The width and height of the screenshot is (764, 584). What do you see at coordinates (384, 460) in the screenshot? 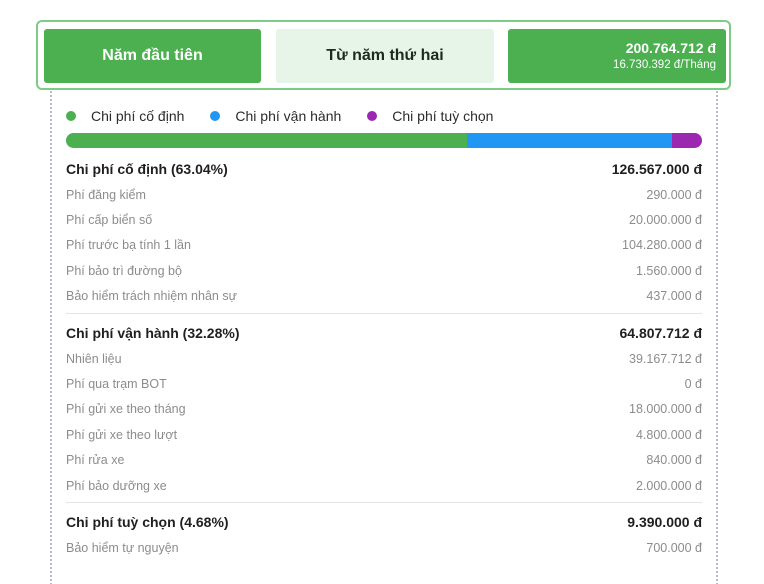
I see `cost-row: Phí rửa xe 840.000 đ` at bounding box center [384, 460].